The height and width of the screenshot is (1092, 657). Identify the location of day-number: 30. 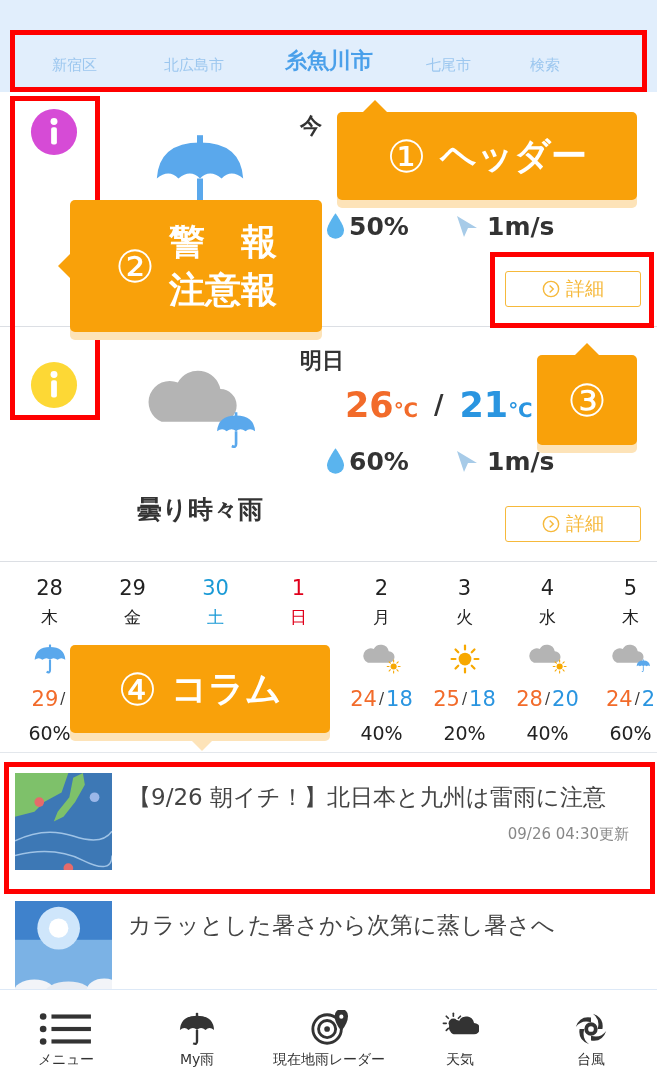
(215, 589).